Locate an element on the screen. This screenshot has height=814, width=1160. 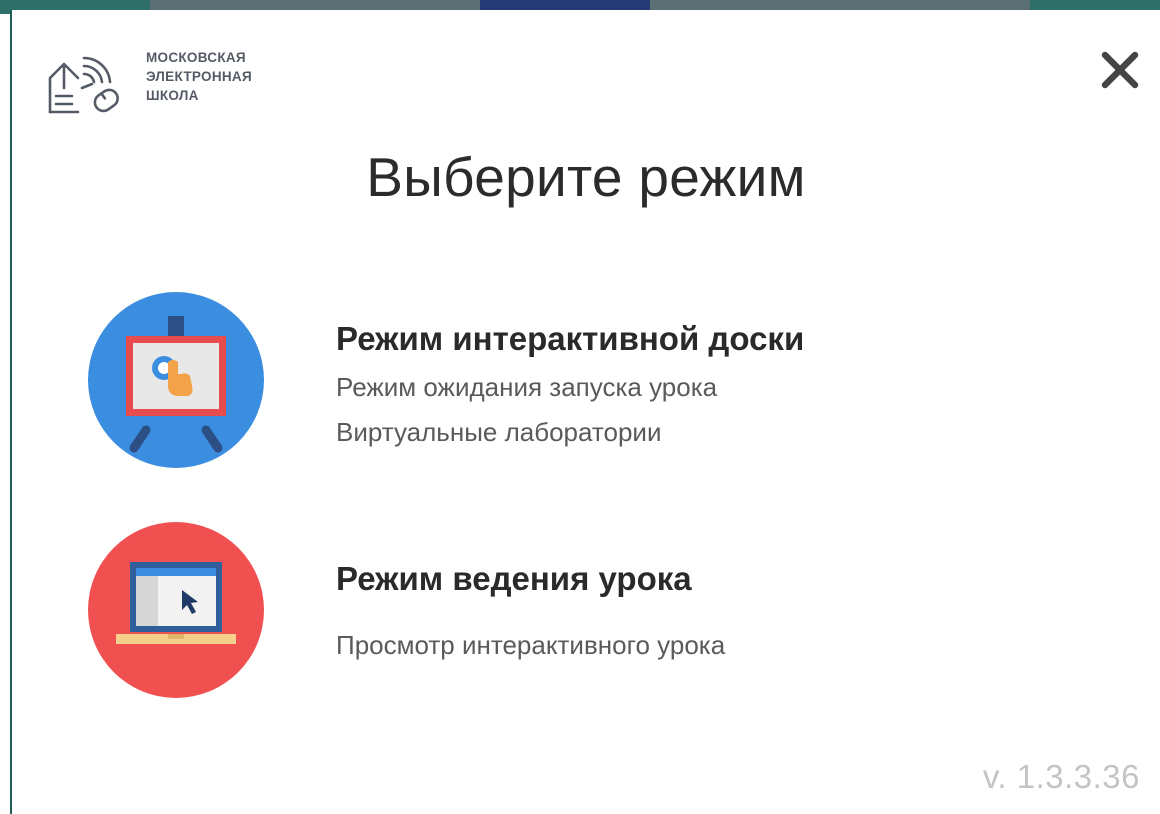
close-button is located at coordinates (1120, 70).